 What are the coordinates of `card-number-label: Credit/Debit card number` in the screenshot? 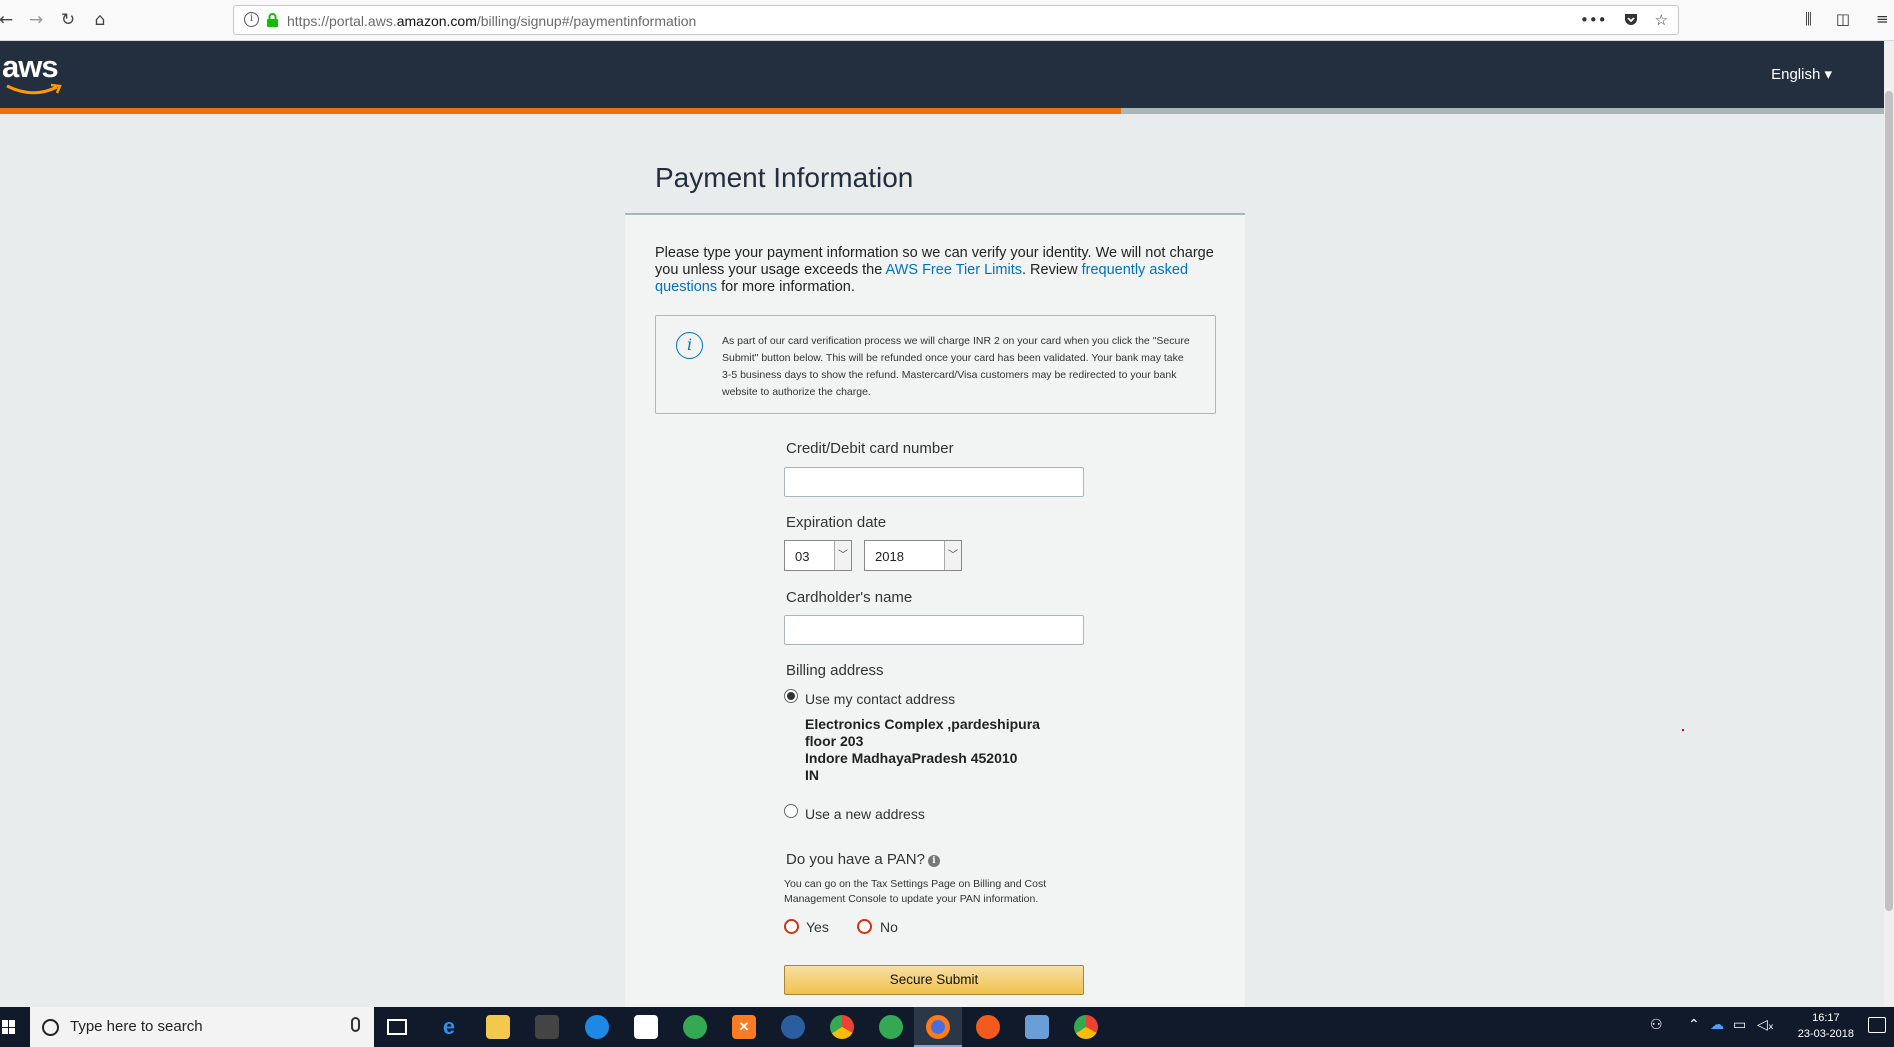 It's located at (870, 448).